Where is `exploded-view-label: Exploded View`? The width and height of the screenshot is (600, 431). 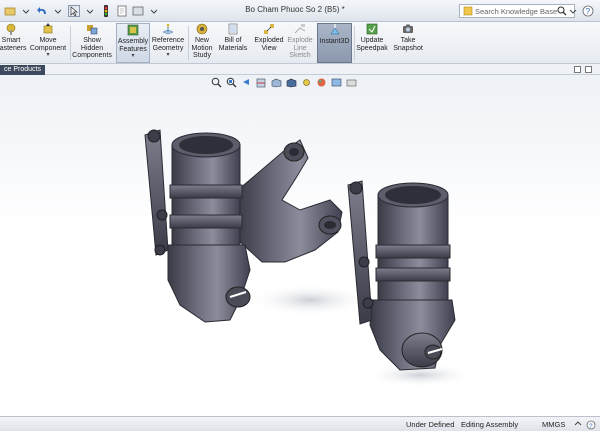
exploded-view-label: Exploded View is located at coordinates (269, 44).